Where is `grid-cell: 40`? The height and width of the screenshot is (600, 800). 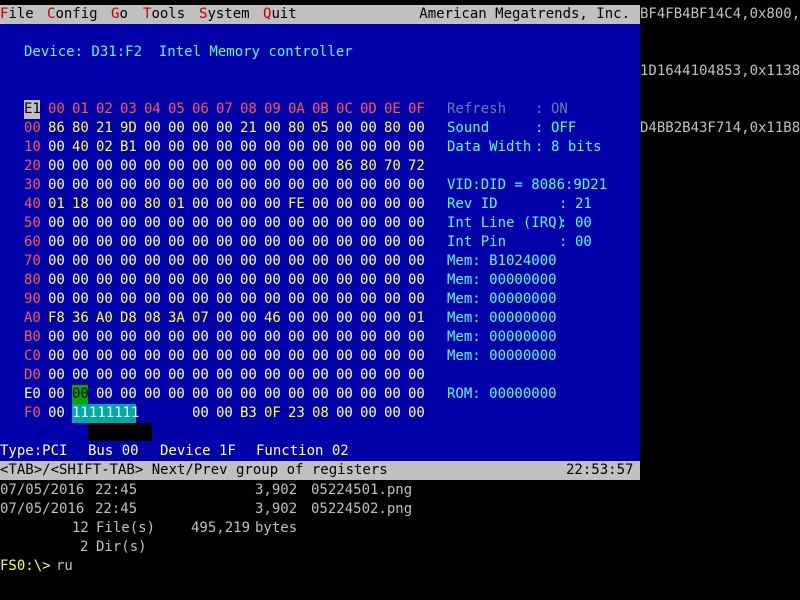
grid-cell: 40 is located at coordinates (80, 147).